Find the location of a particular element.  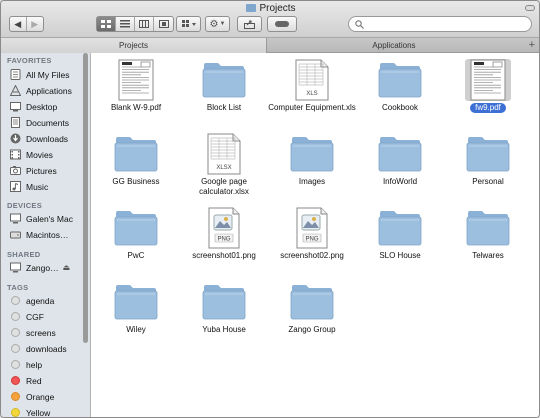

folder-item: PwC is located at coordinates (136, 234).